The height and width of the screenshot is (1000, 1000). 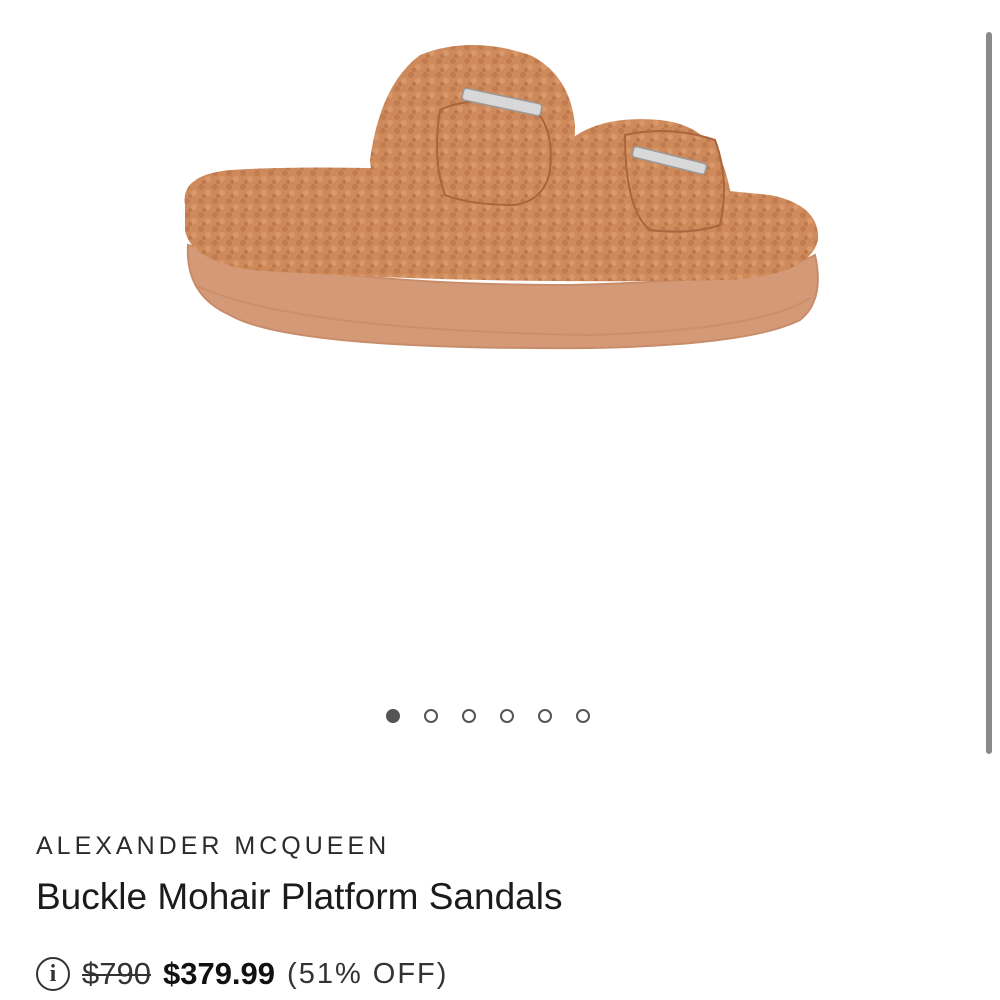 I want to click on product-title: Buckle Mohair Platform Sandals, so click(x=299, y=896).